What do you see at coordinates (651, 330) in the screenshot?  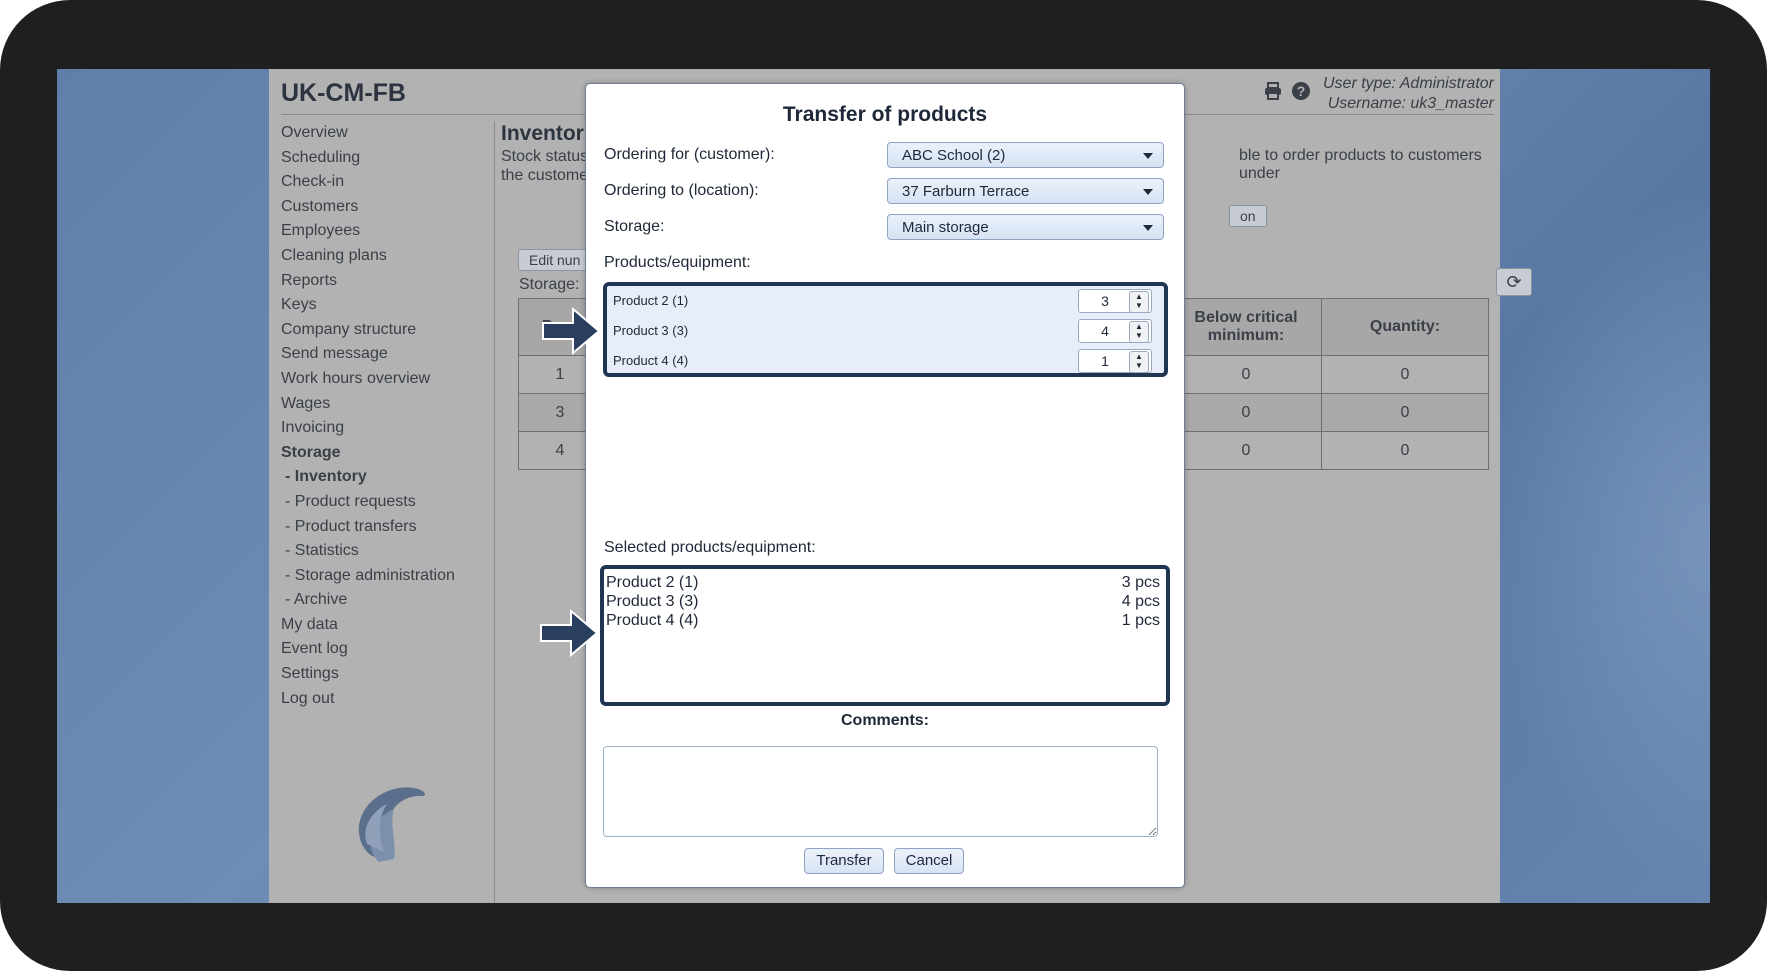 I see `product-name: Product 3 (3)` at bounding box center [651, 330].